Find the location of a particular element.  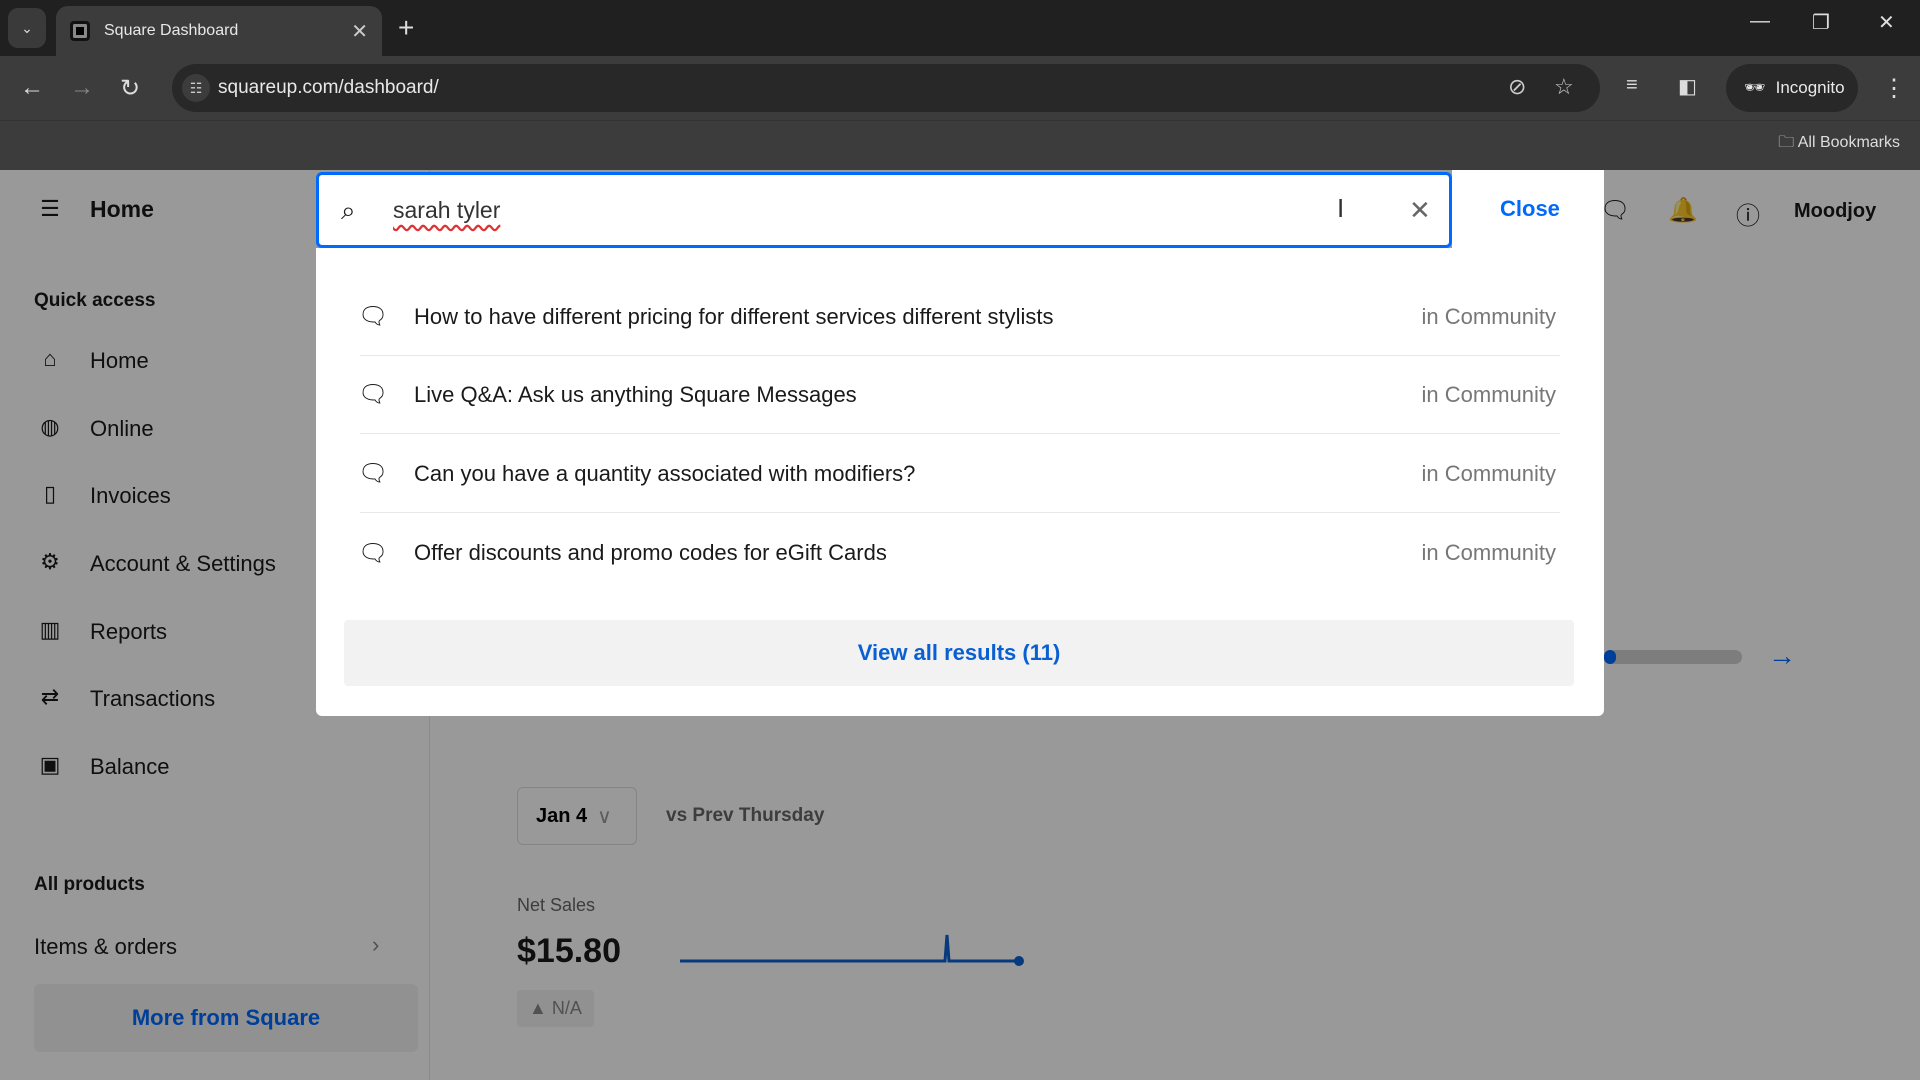

url-text: squareup.com/dashboard/ is located at coordinates (328, 87).